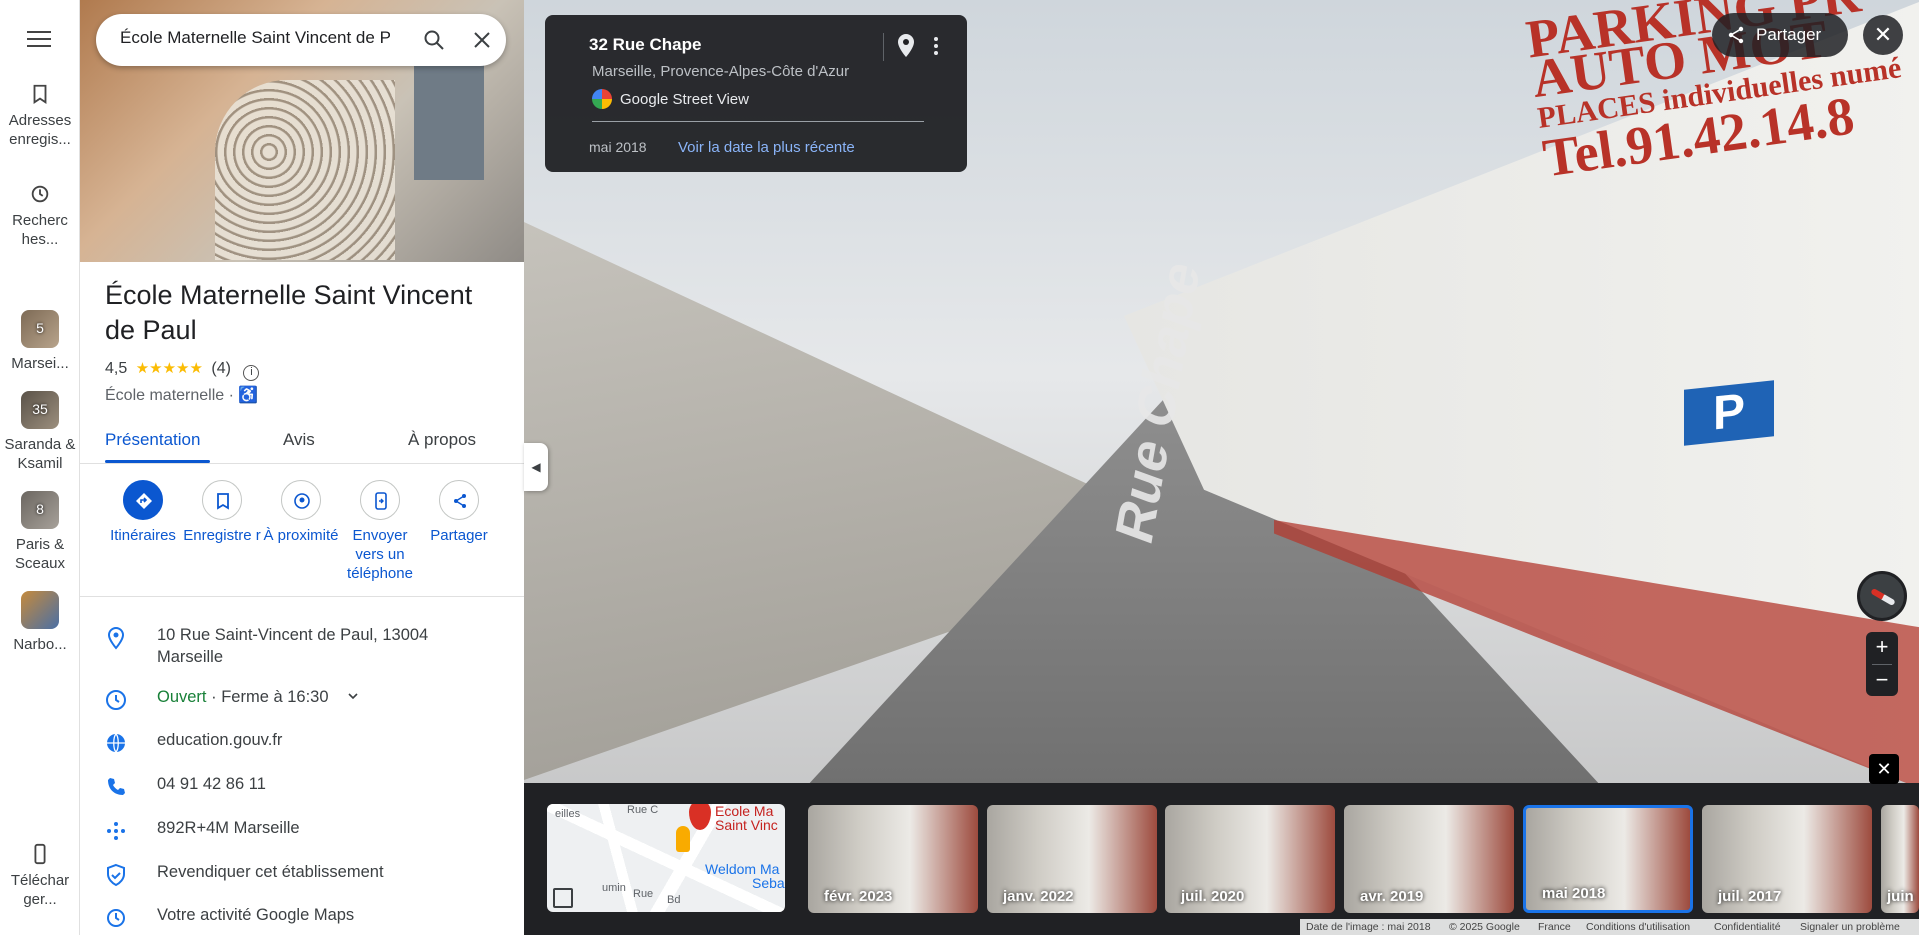  What do you see at coordinates (1736, 35) in the screenshot?
I see `share-icon` at bounding box center [1736, 35].